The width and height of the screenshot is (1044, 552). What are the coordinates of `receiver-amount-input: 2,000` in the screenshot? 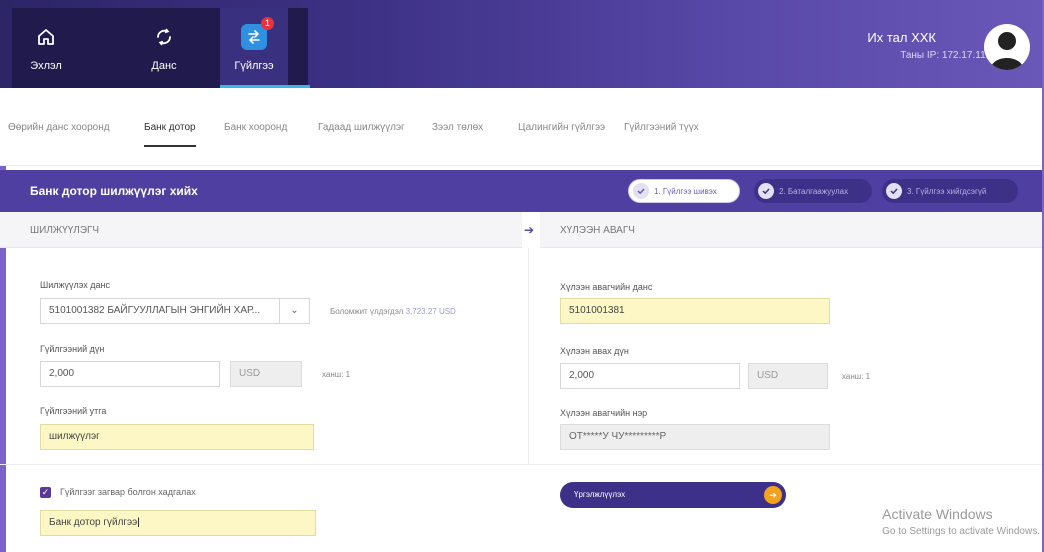 It's located at (650, 376).